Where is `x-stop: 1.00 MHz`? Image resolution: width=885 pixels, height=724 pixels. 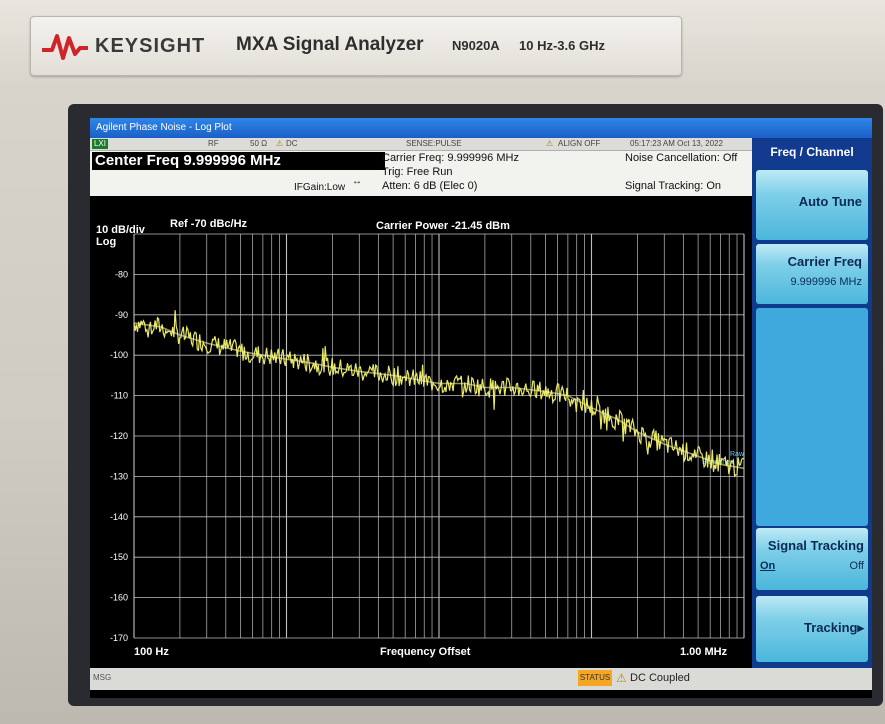 x-stop: 1.00 MHz is located at coordinates (704, 652).